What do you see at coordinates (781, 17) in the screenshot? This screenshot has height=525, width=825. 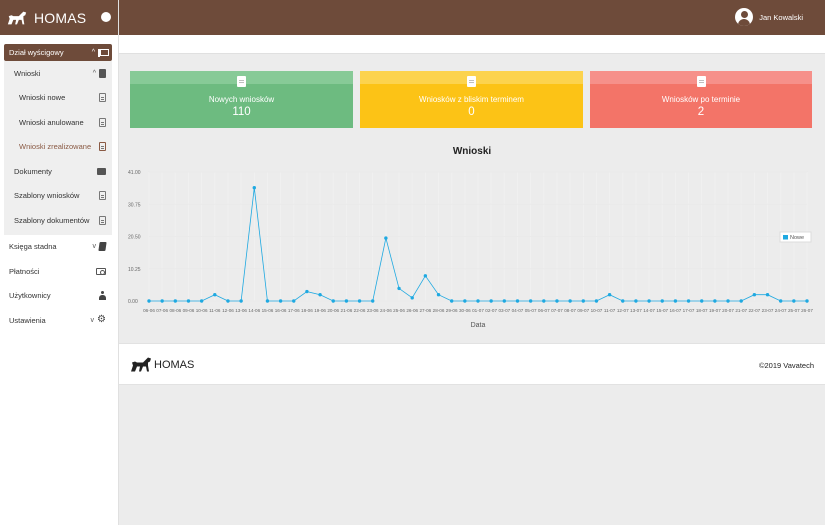 I see `user-name: Jan Kowalski` at bounding box center [781, 17].